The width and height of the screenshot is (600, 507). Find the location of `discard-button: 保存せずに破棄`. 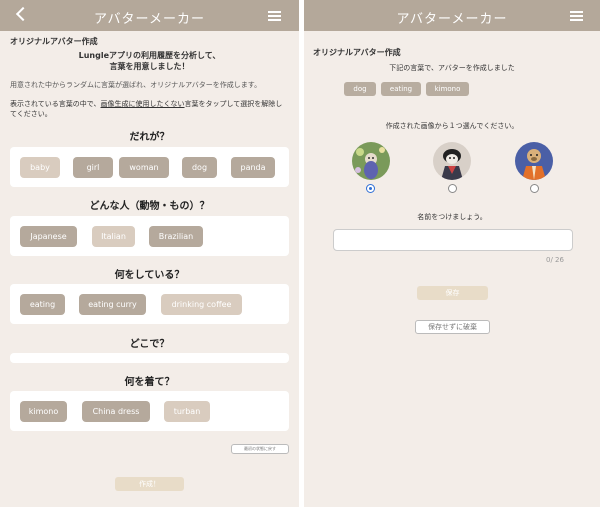

discard-button: 保存せずに破棄 is located at coordinates (452, 327).